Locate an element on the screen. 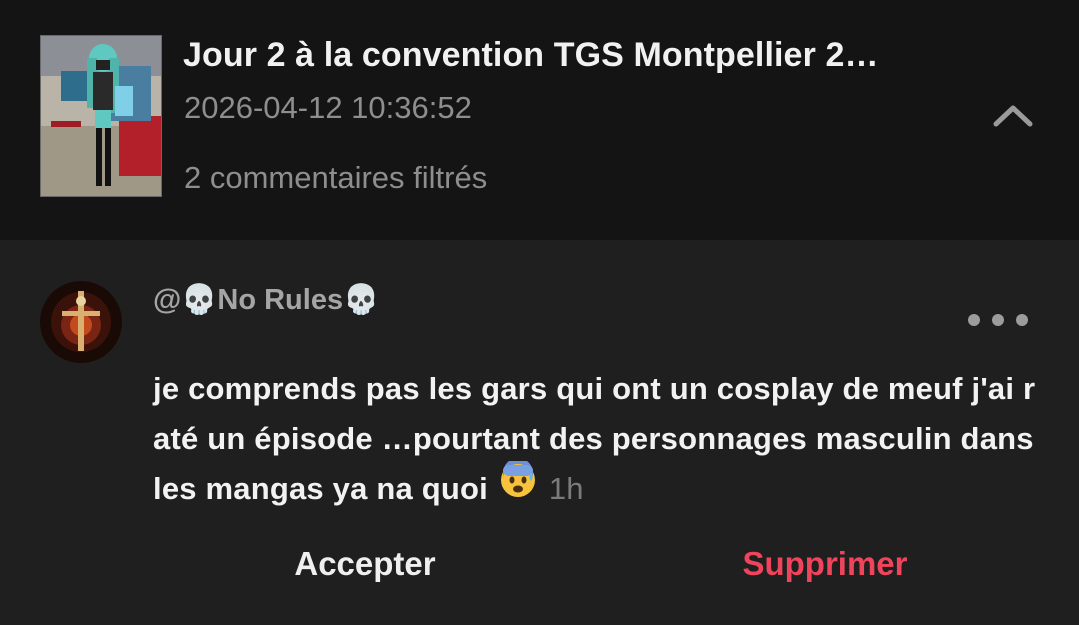  more-options-button is located at coordinates (998, 320).